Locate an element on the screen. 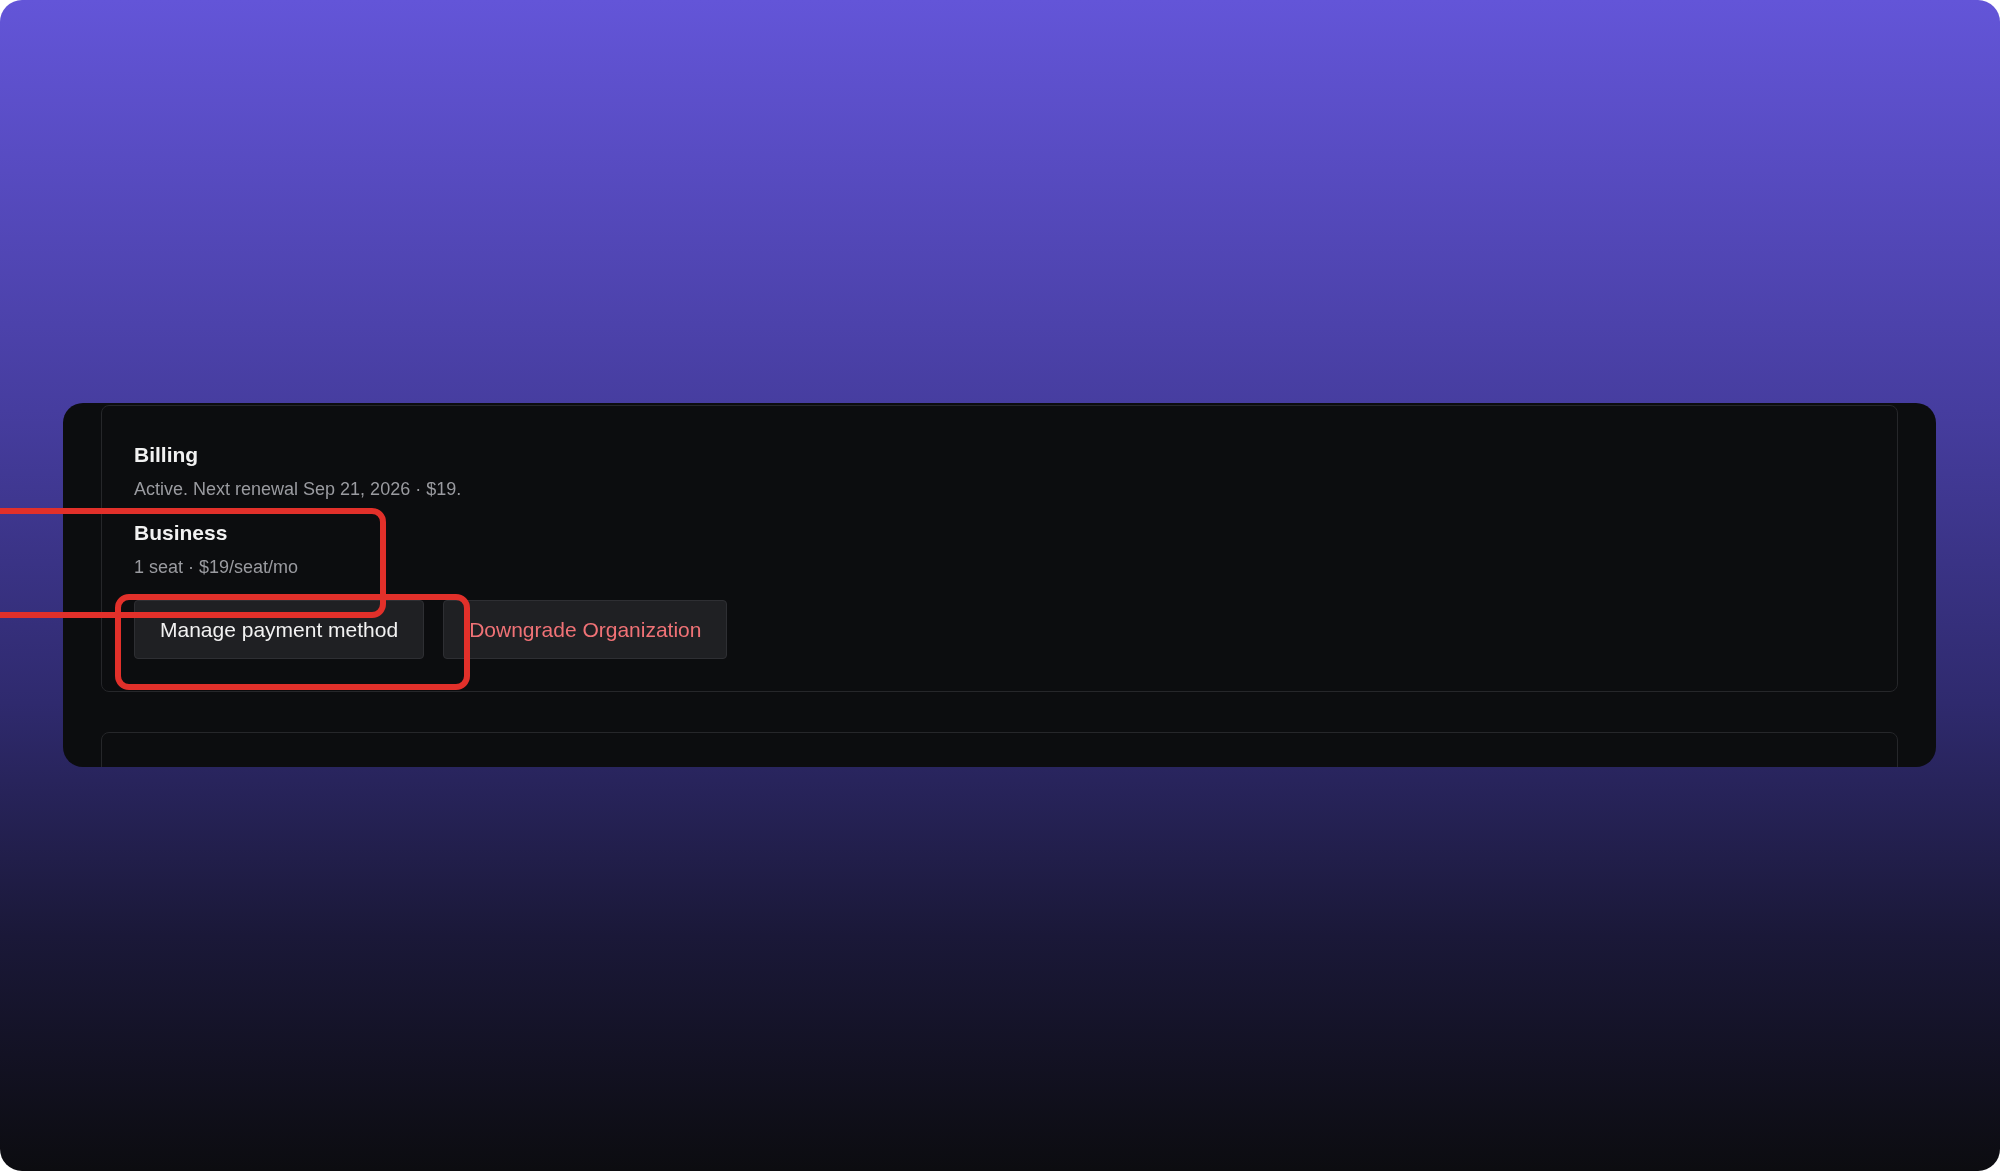 Image resolution: width=2000 pixels, height=1171 pixels. payment-button: Manage payment method is located at coordinates (279, 629).